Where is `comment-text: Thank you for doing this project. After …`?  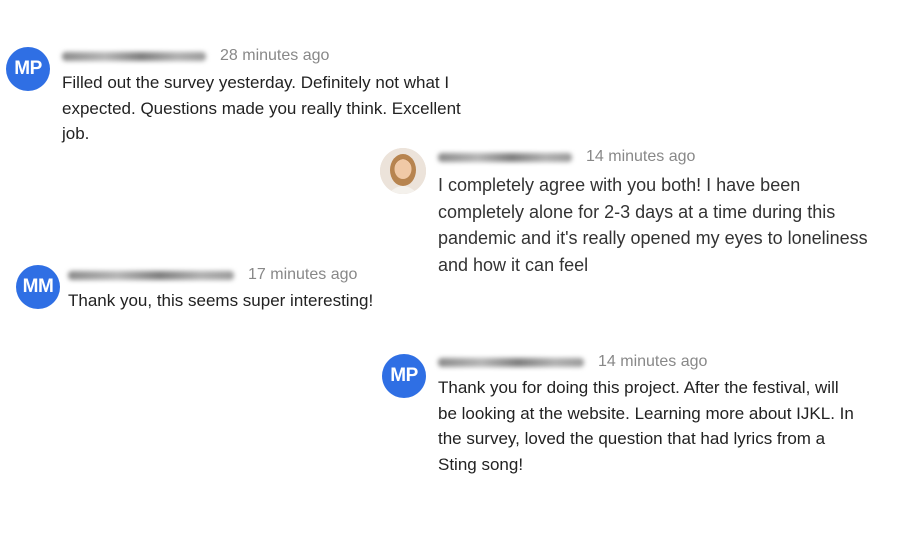
comment-text: Thank you for doing this project. After … is located at coordinates (646, 426).